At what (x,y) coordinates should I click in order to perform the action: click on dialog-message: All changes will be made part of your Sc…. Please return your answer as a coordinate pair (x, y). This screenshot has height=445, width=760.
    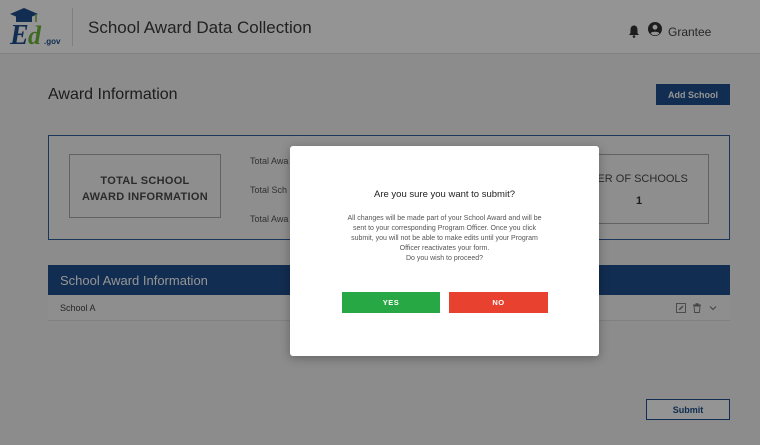
    Looking at the image, I should click on (444, 239).